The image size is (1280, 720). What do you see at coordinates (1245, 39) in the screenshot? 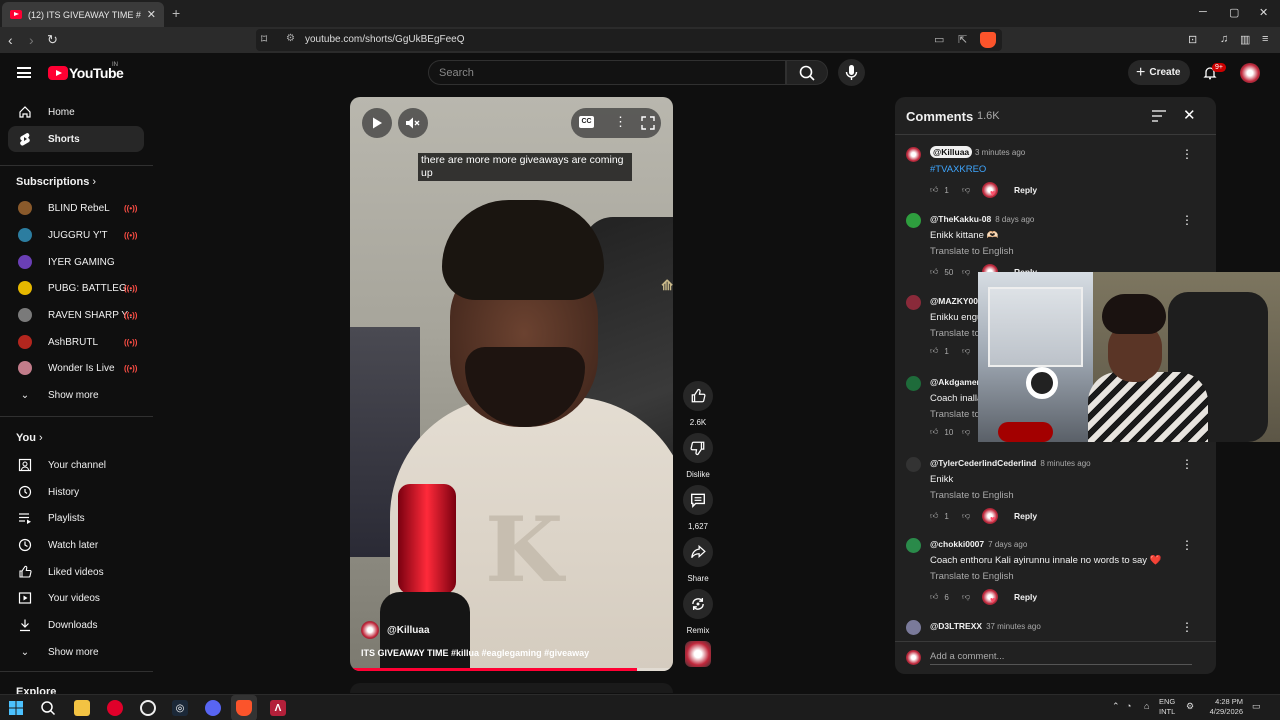
I see `sidebar-toggle-icon: ▥` at bounding box center [1245, 39].